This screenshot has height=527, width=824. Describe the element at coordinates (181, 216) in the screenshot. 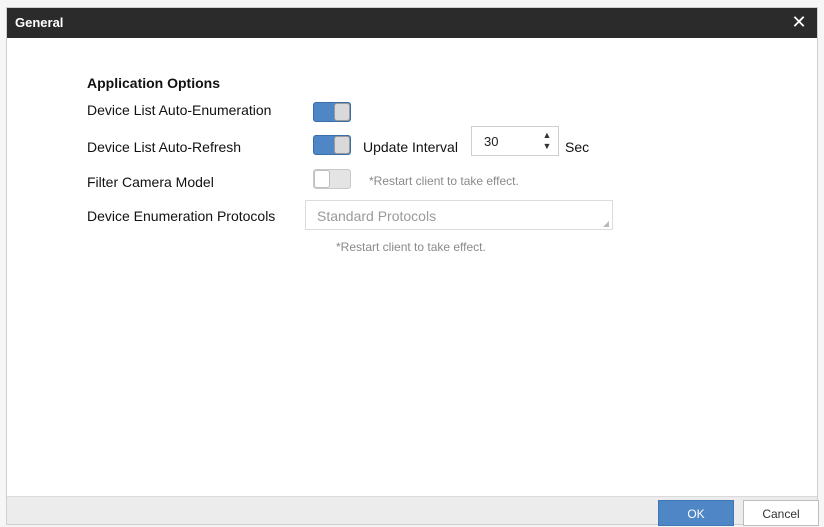

I see `enum-protocols-label: Device Enumeration Protocols` at that location.